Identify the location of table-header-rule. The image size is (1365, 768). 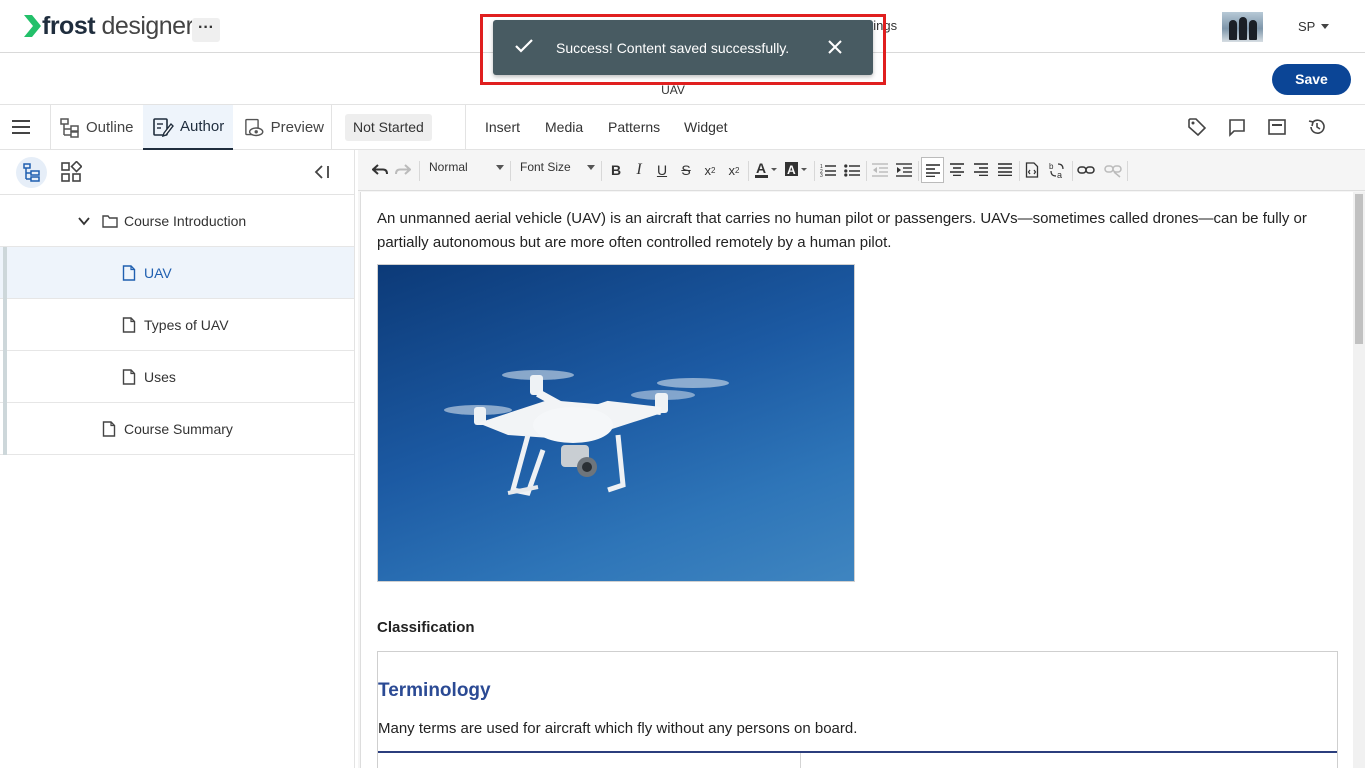
(857, 752).